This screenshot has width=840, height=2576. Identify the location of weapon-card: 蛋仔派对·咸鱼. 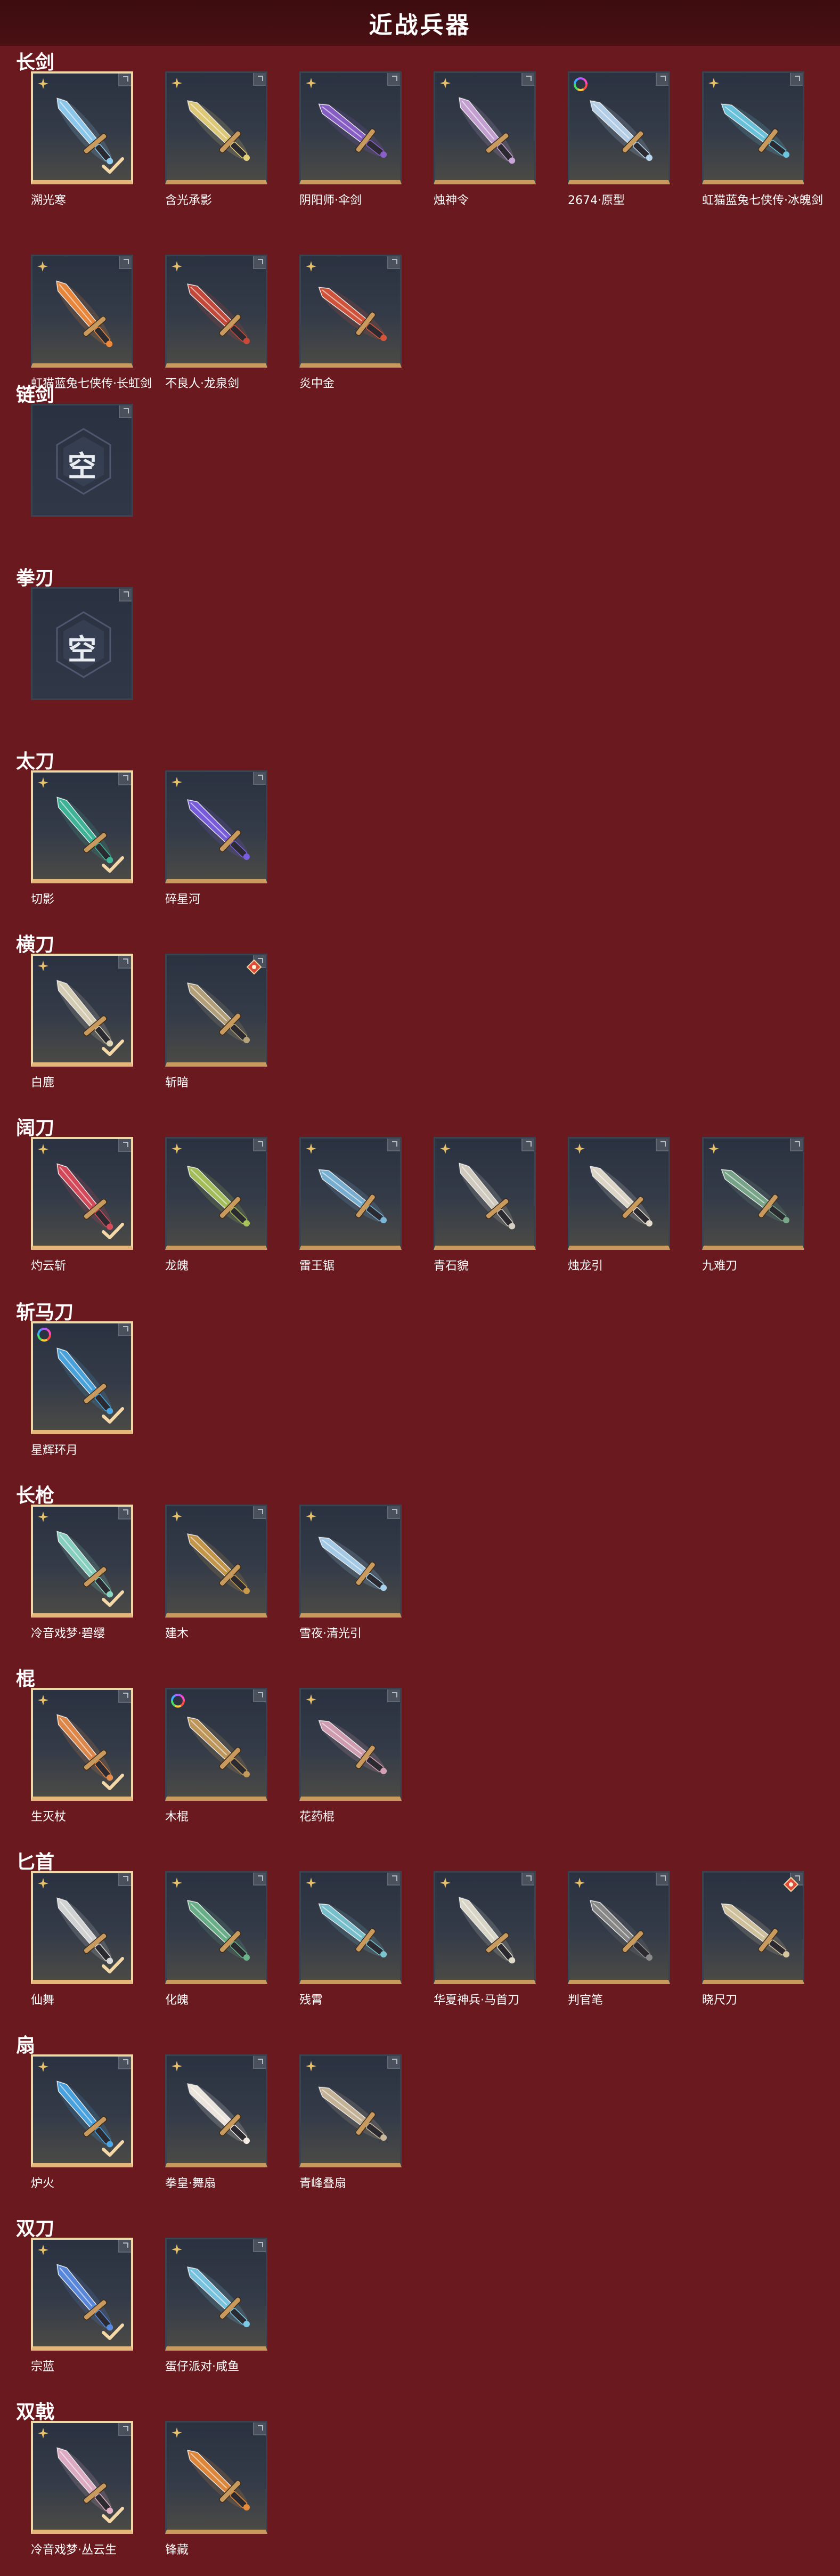
(216, 2306).